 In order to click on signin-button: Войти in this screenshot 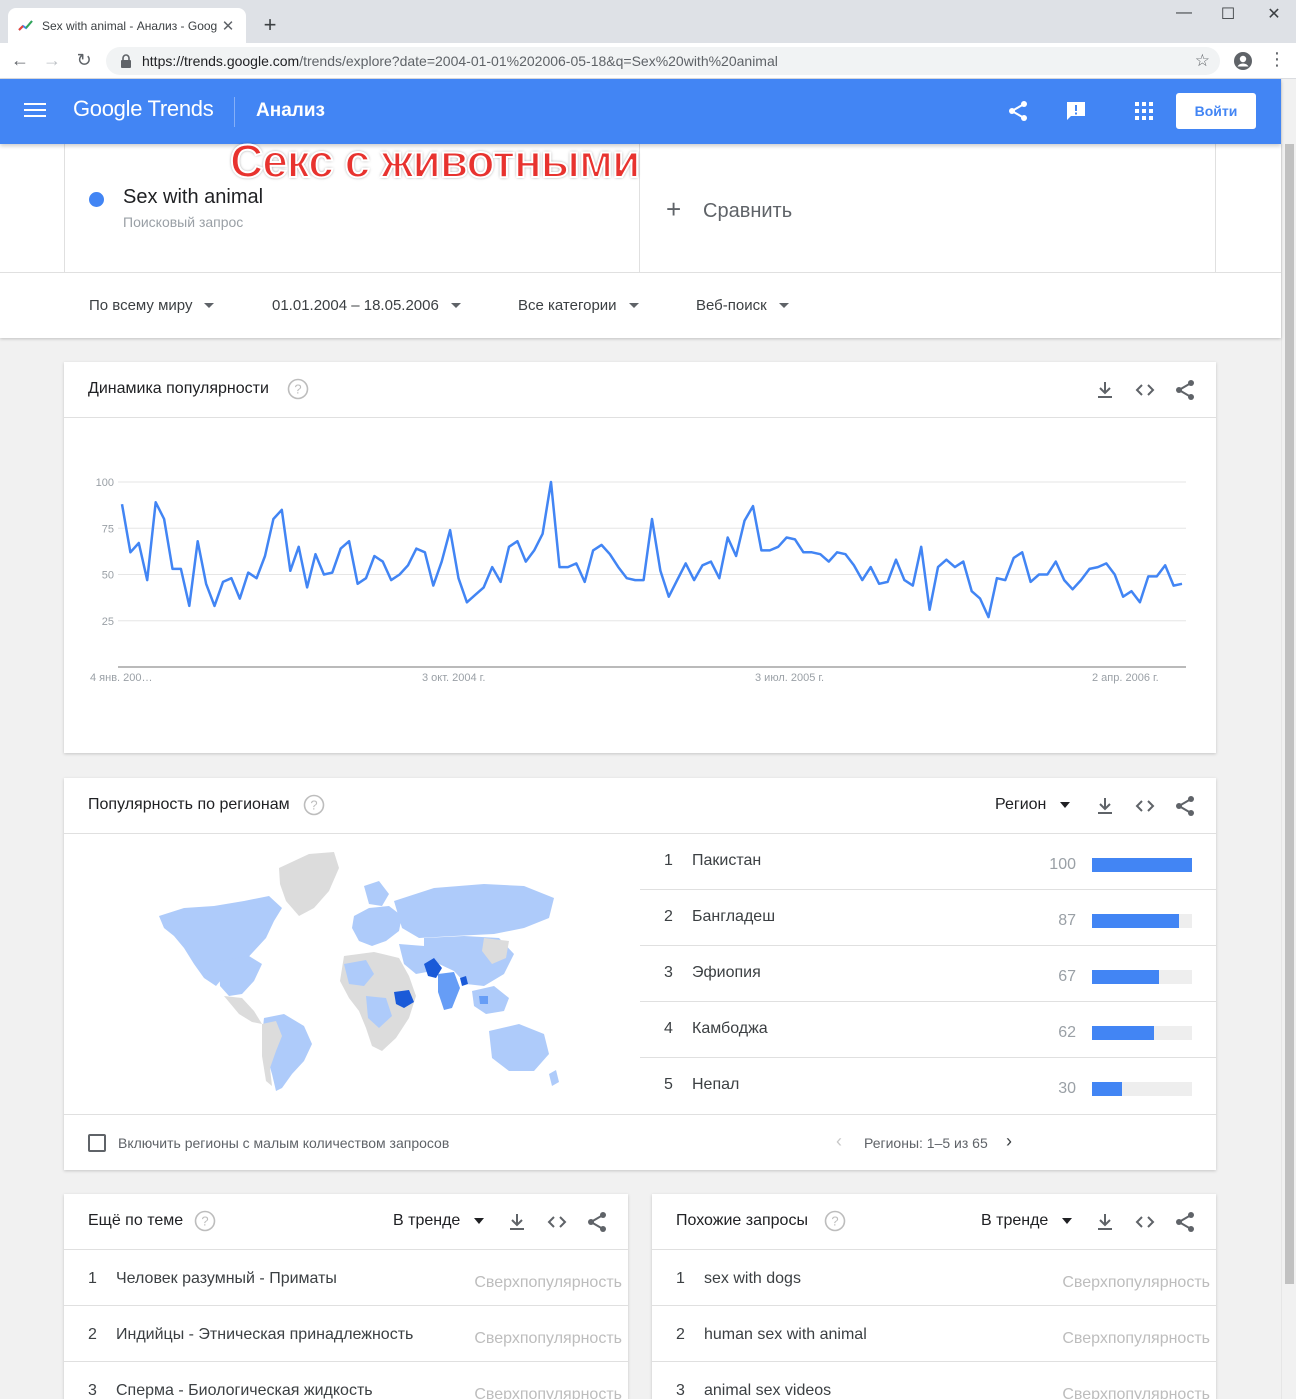, I will do `click(1216, 111)`.